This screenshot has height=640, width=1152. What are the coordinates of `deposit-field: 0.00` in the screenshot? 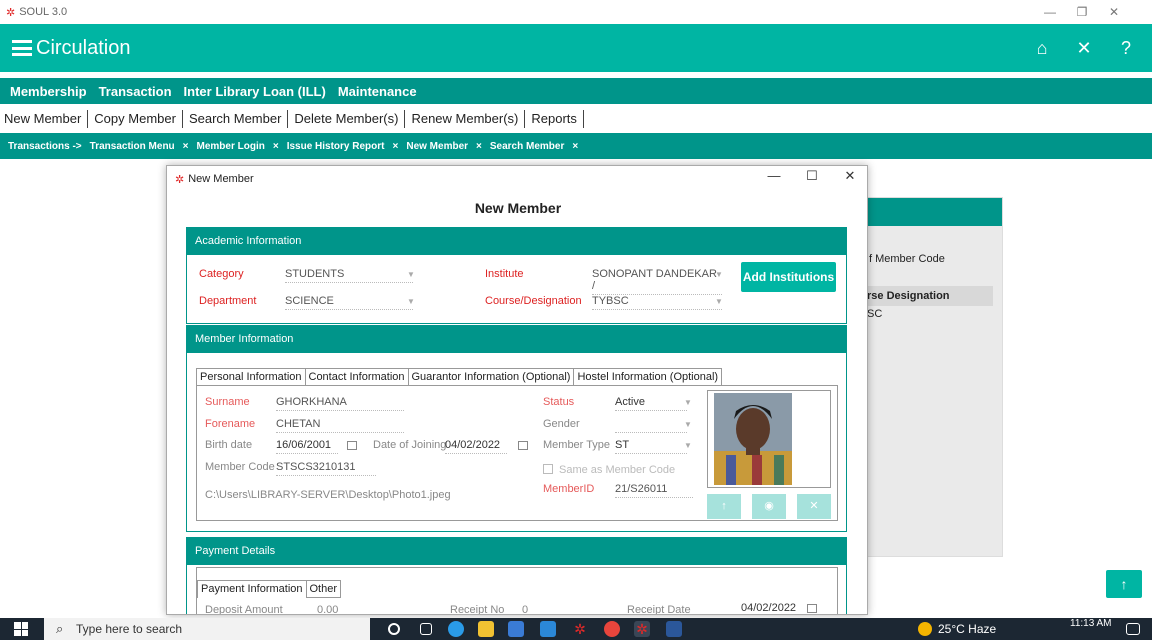 It's located at (327, 609).